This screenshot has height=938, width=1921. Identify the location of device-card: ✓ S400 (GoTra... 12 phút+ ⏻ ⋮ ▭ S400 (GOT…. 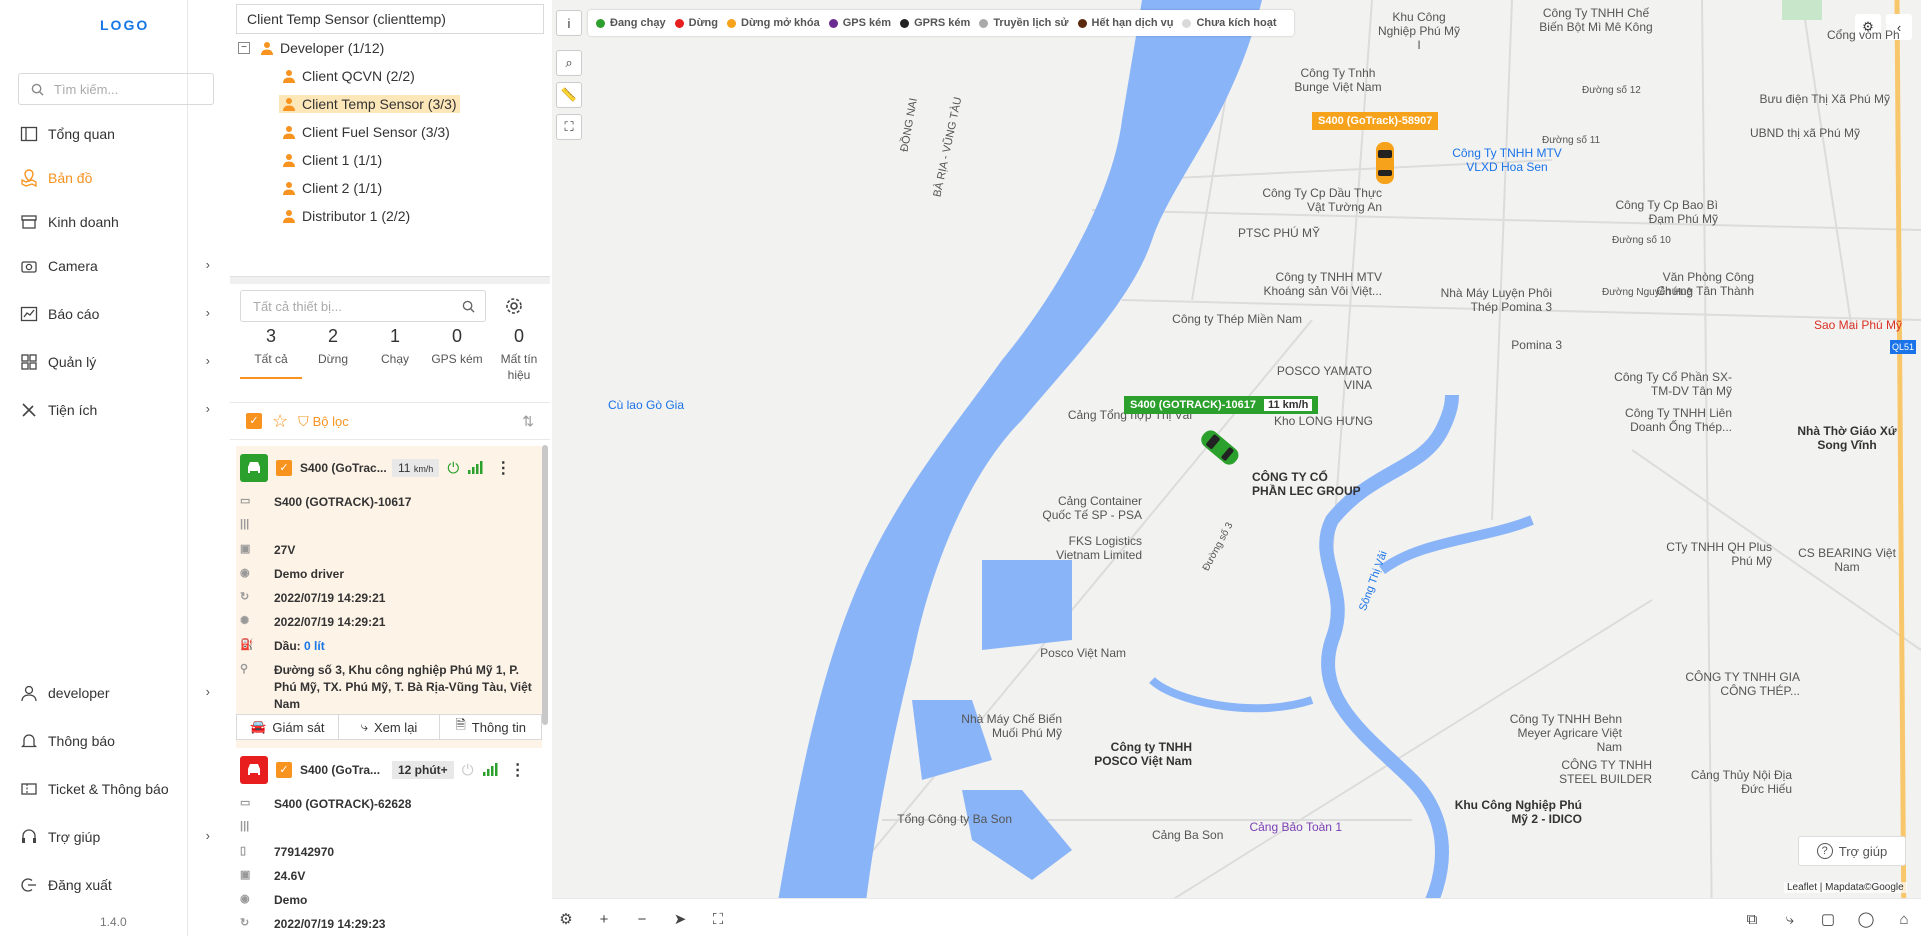
(389, 843).